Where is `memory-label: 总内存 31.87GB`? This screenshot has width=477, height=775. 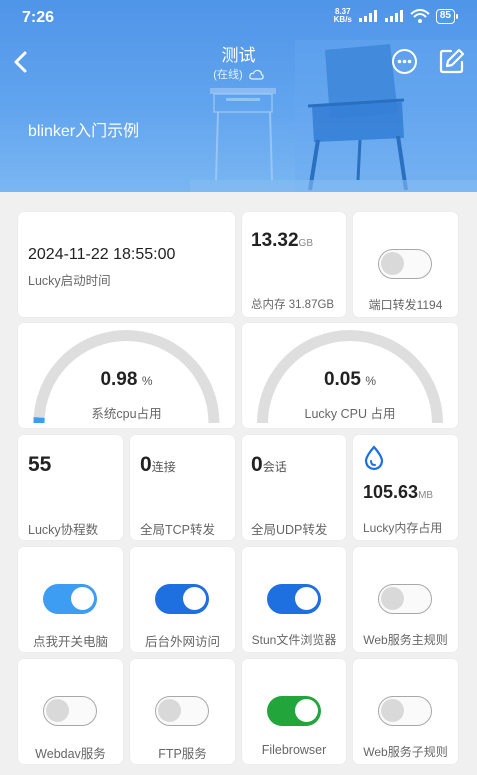 memory-label: 总内存 31.87GB is located at coordinates (293, 305).